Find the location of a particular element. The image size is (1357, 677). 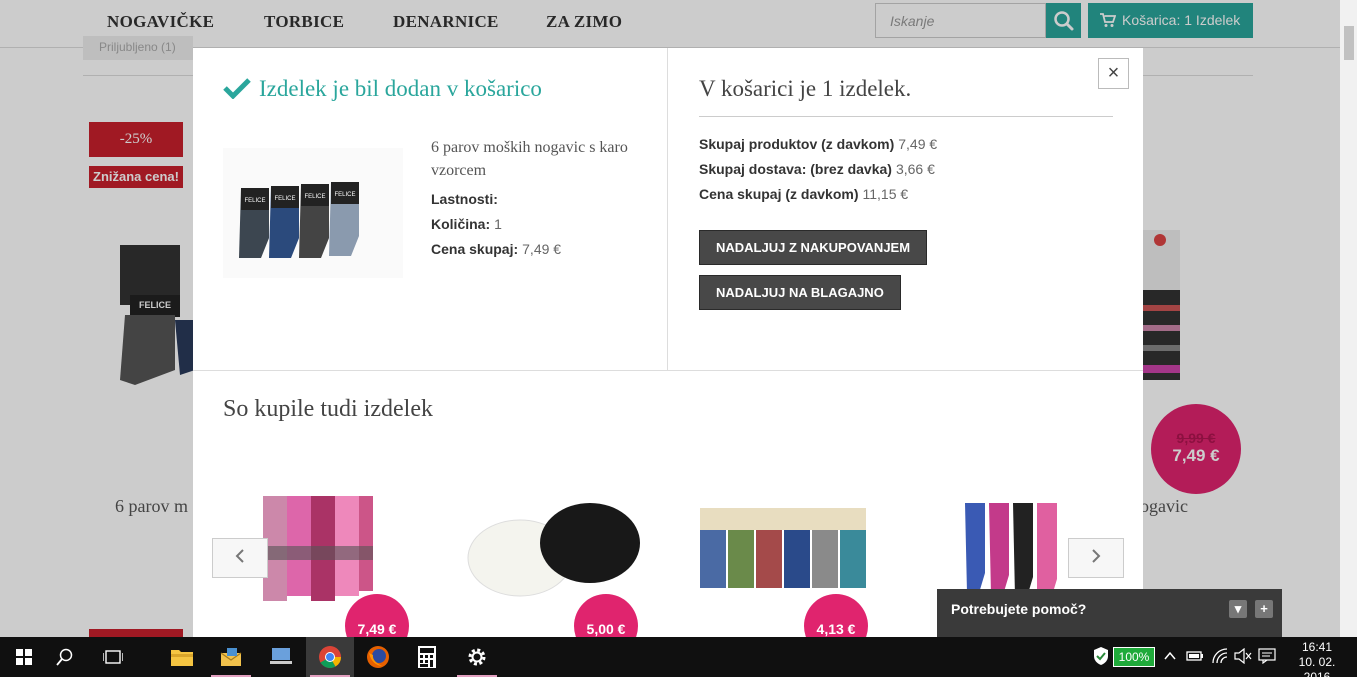

folder-icon is located at coordinates (182, 658).